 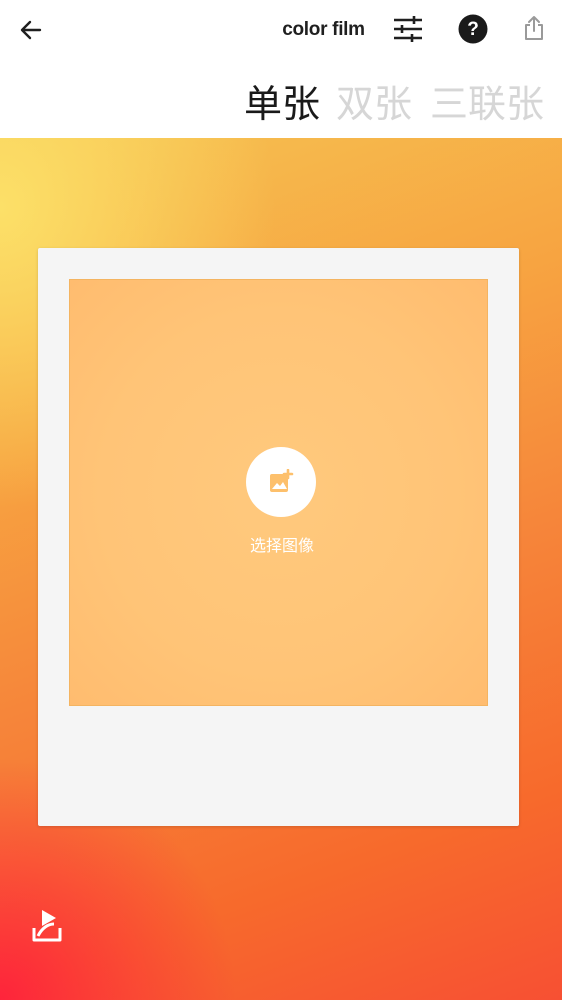 I want to click on export-button, so click(x=46, y=925).